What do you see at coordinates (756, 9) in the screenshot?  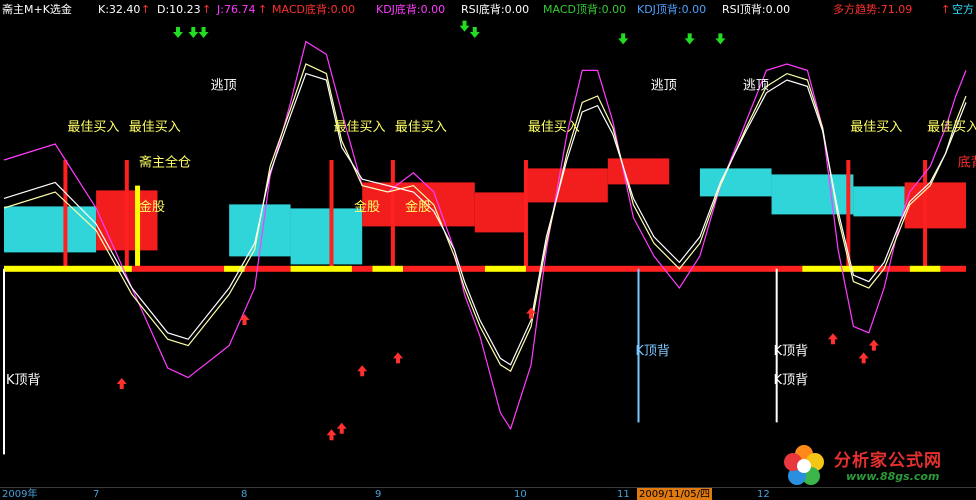 I see `header-rsi-top: RSI顶背:0.00` at bounding box center [756, 9].